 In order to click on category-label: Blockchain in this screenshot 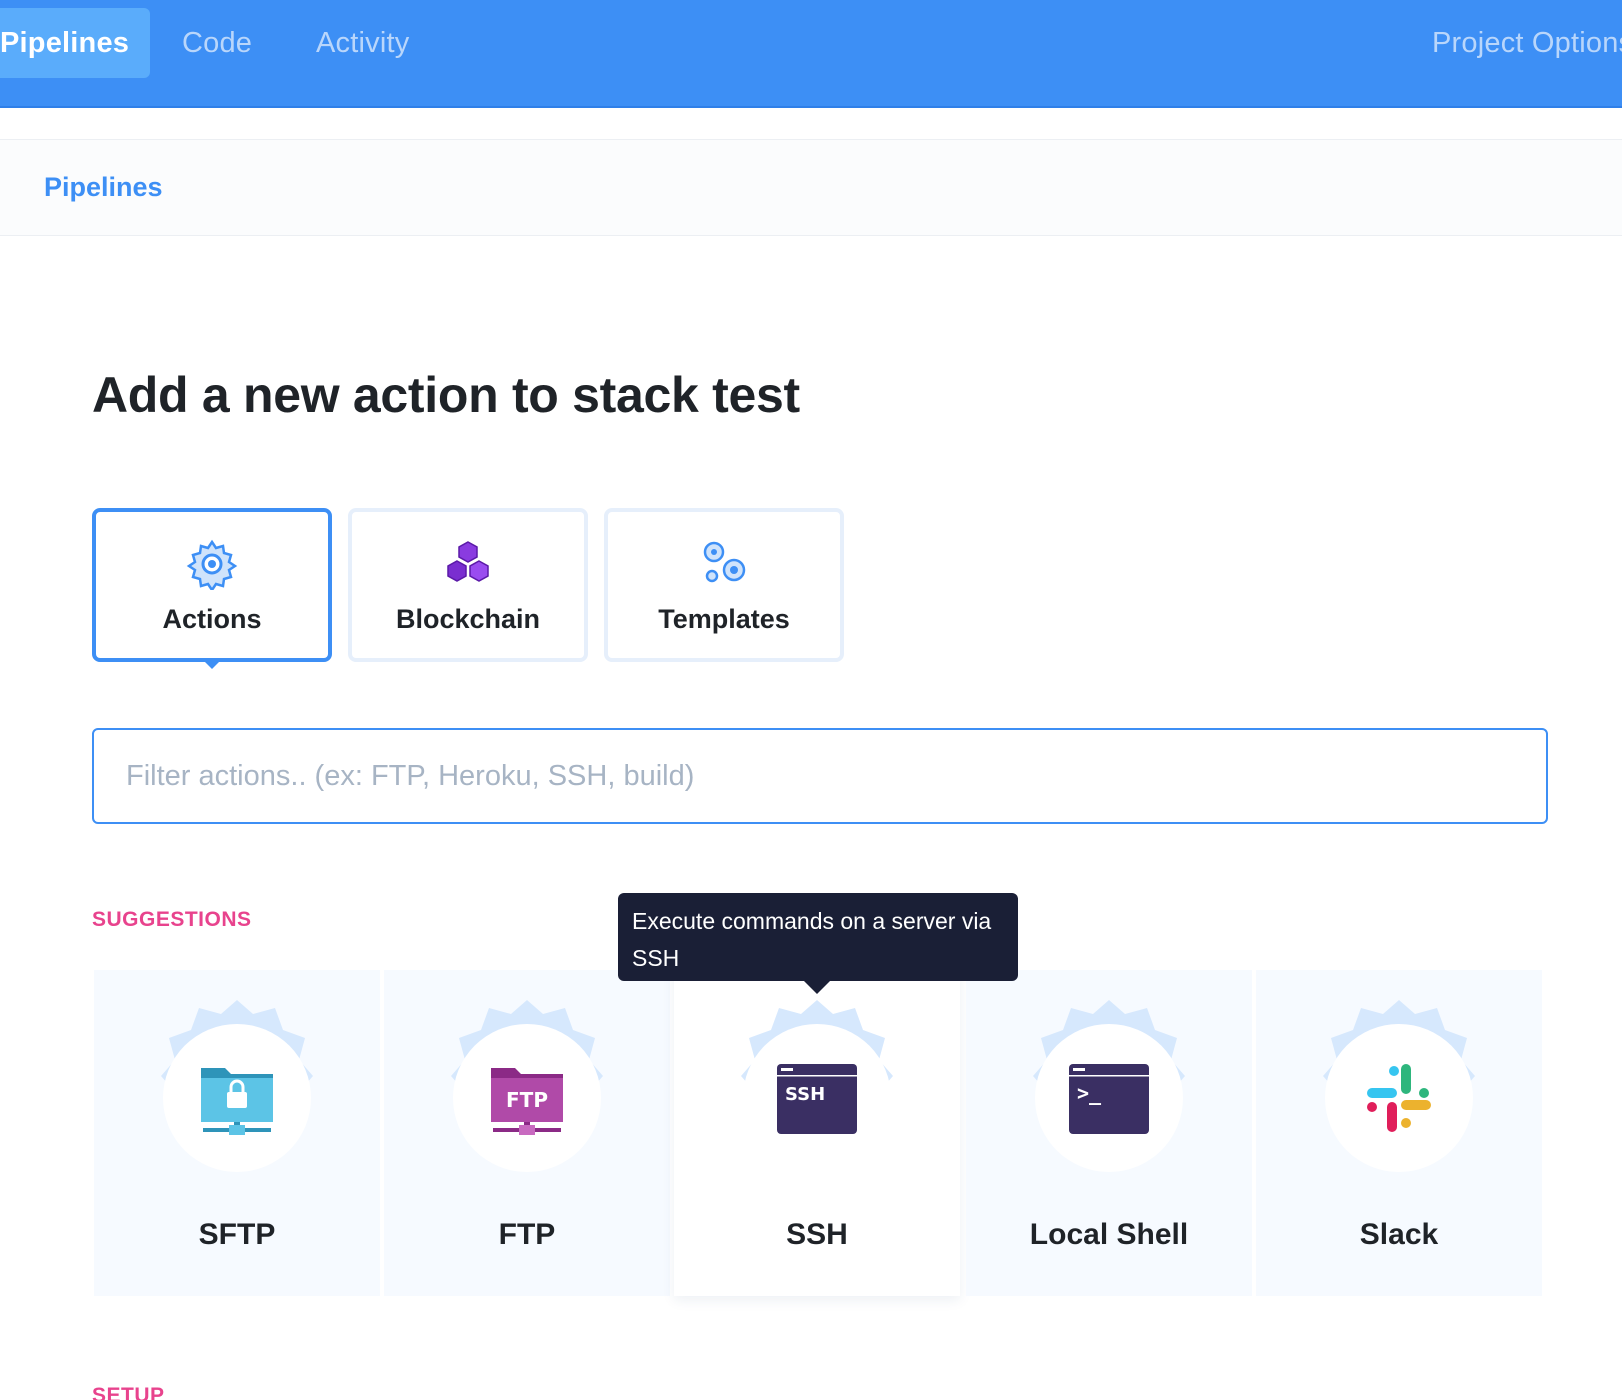, I will do `click(468, 619)`.